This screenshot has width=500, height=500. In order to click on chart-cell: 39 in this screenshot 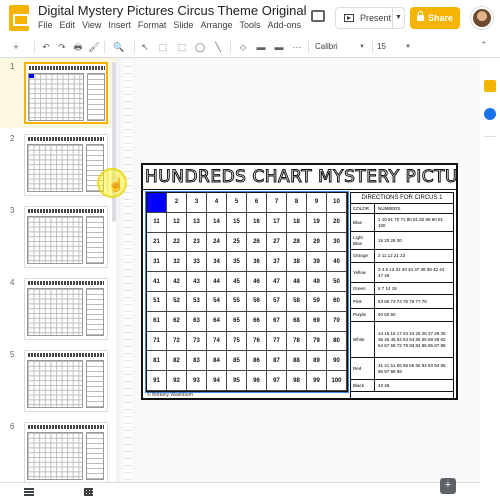, I will do `click(317, 262)`.